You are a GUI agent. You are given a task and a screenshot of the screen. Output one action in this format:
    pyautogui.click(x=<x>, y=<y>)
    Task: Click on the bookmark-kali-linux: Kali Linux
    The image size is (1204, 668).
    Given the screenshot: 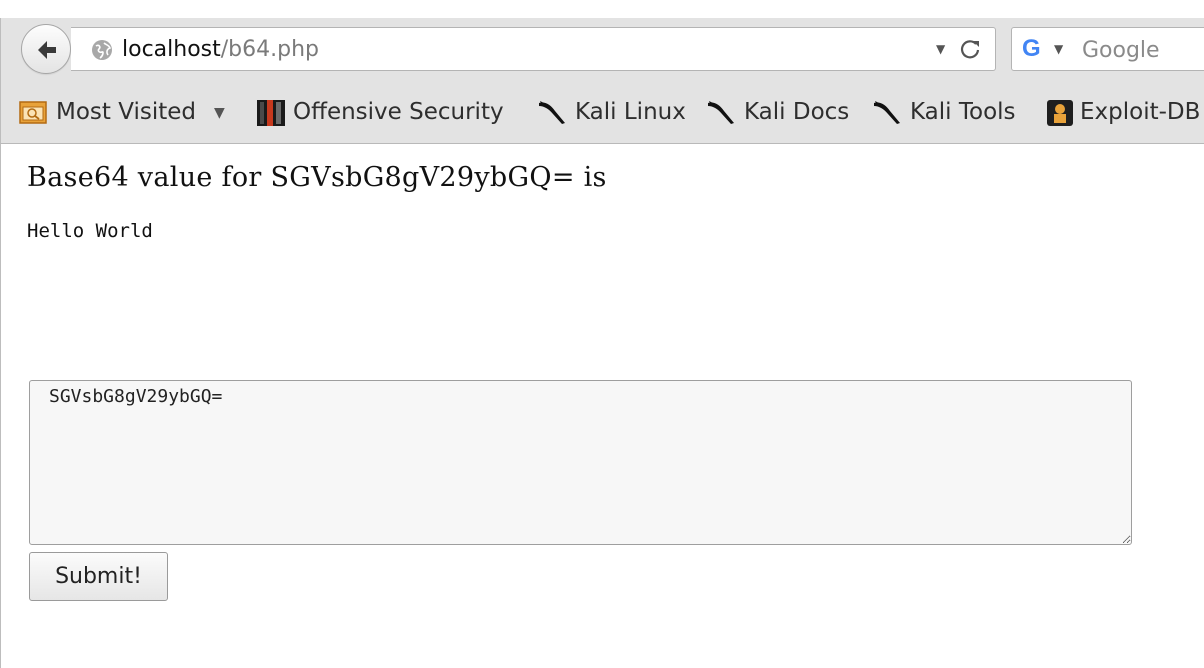 What is the action you would take?
    pyautogui.click(x=614, y=112)
    